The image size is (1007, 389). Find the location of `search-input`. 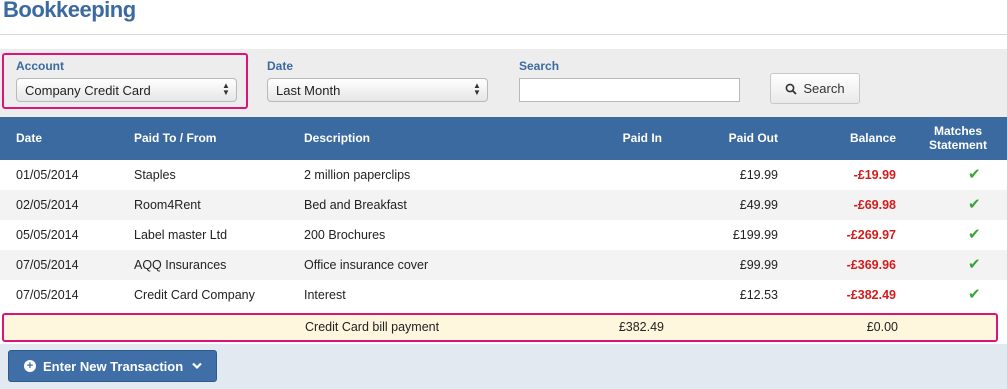

search-input is located at coordinates (629, 90).